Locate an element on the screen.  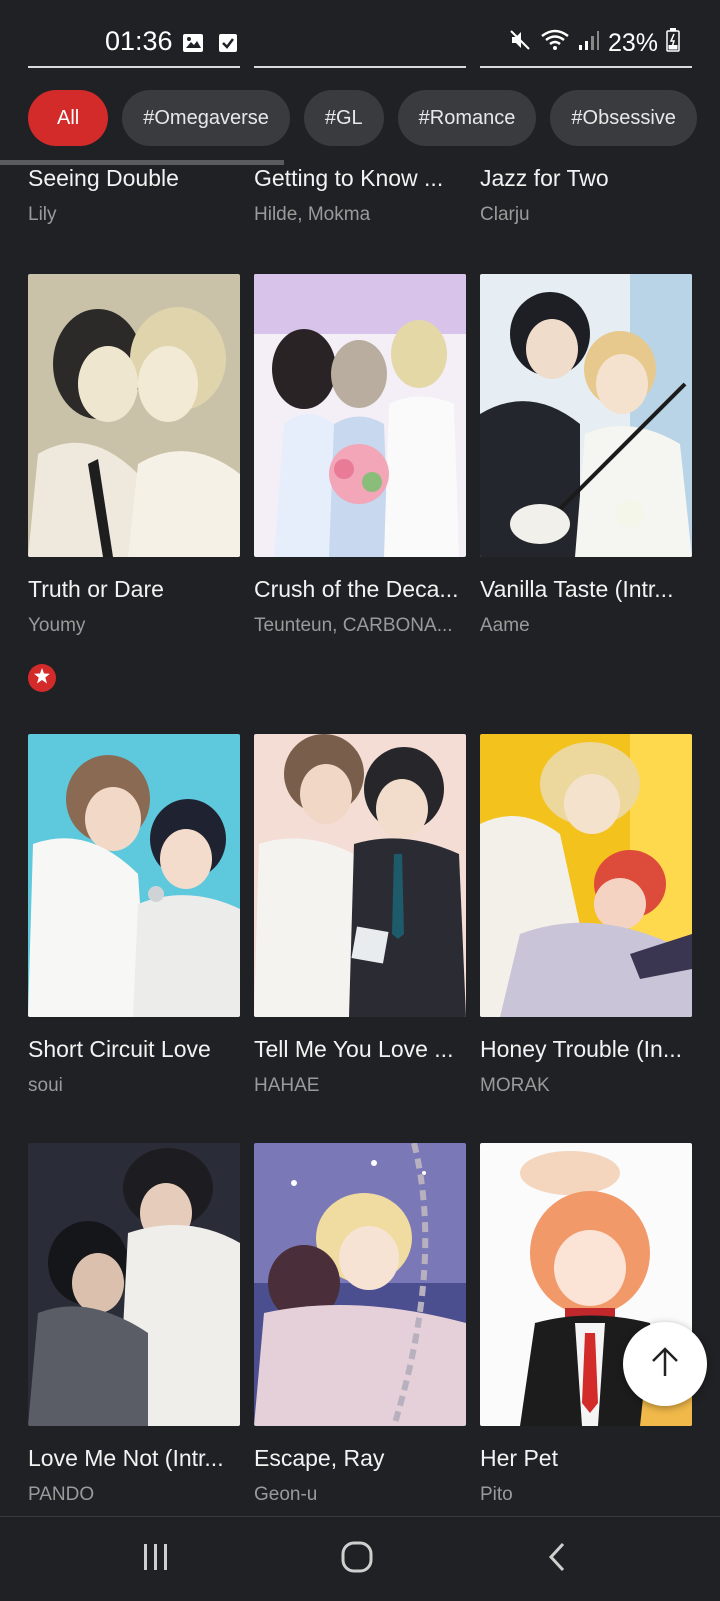
series-author: Youmy is located at coordinates (57, 625).